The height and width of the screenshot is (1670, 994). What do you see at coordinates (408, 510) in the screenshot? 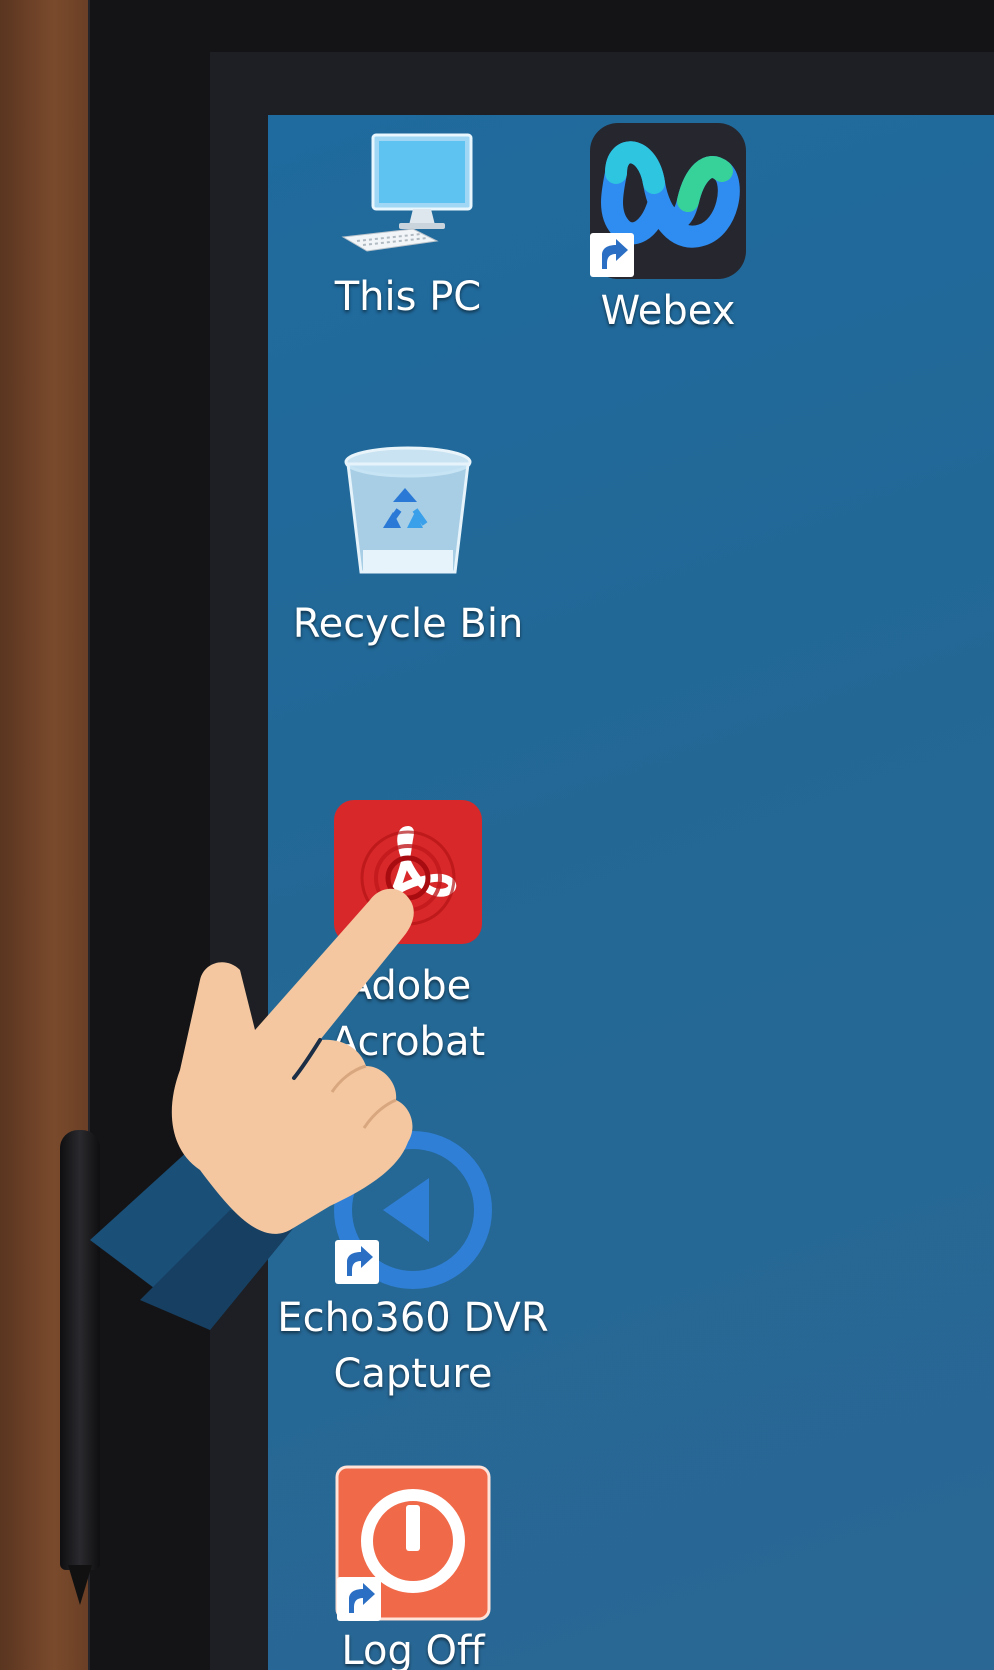
I see `recycle-bin-icon` at bounding box center [408, 510].